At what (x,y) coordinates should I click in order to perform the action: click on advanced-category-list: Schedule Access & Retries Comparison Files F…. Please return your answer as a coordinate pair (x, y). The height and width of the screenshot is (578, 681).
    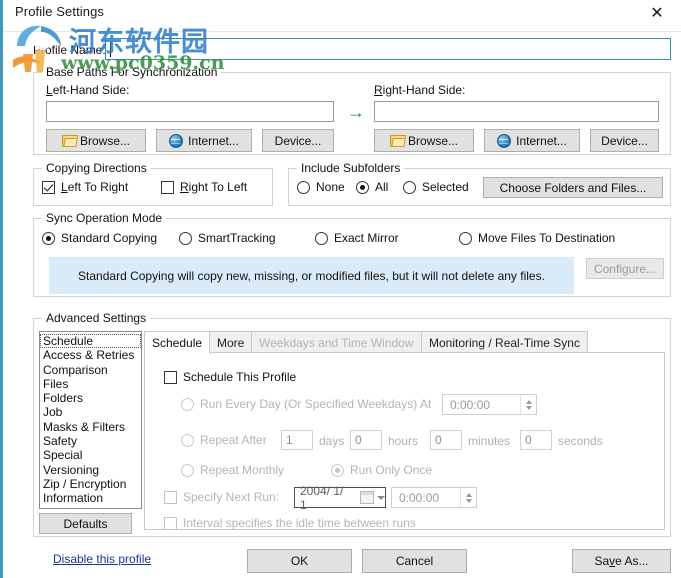
    Looking at the image, I should click on (90, 420).